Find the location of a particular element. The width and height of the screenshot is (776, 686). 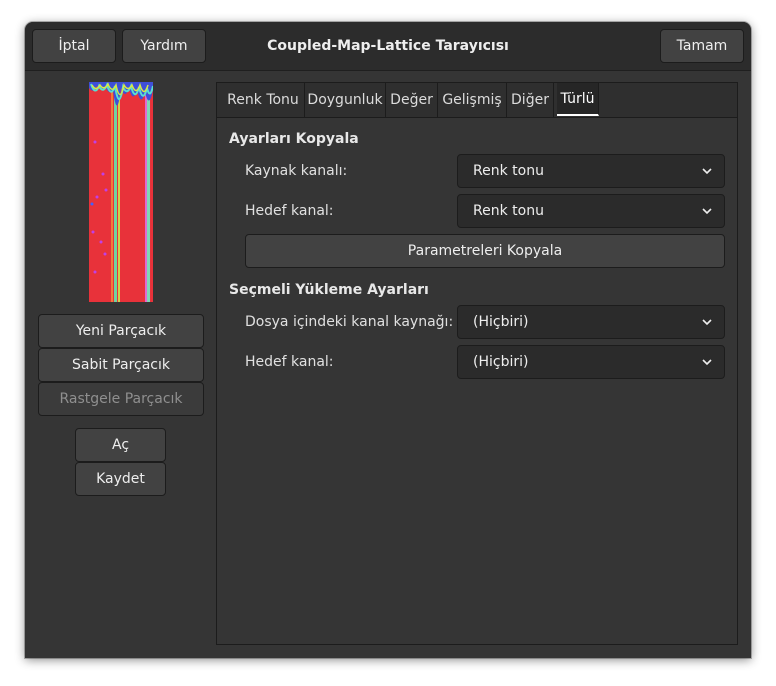

random-seed-button: Rastgele Parçacık is located at coordinates (121, 399).